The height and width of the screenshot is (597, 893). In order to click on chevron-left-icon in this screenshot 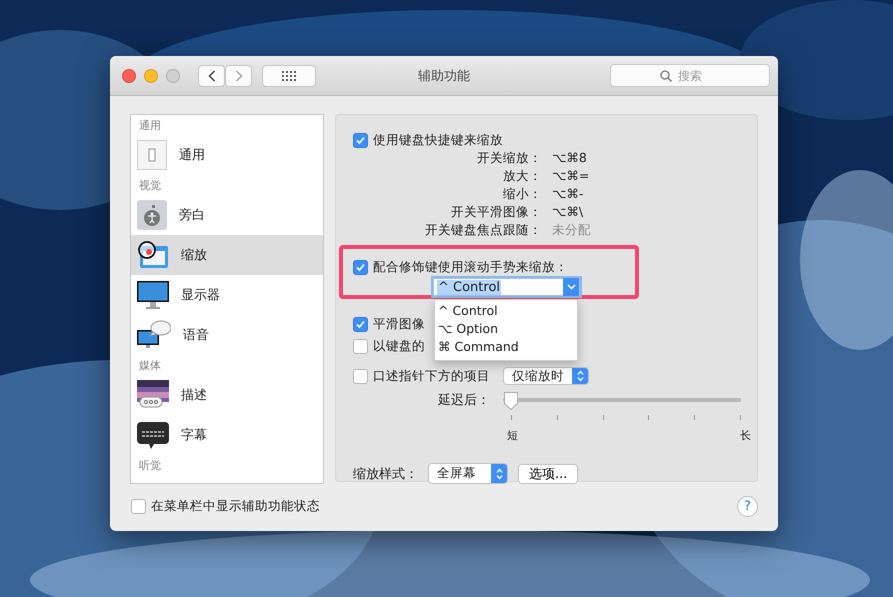, I will do `click(212, 76)`.